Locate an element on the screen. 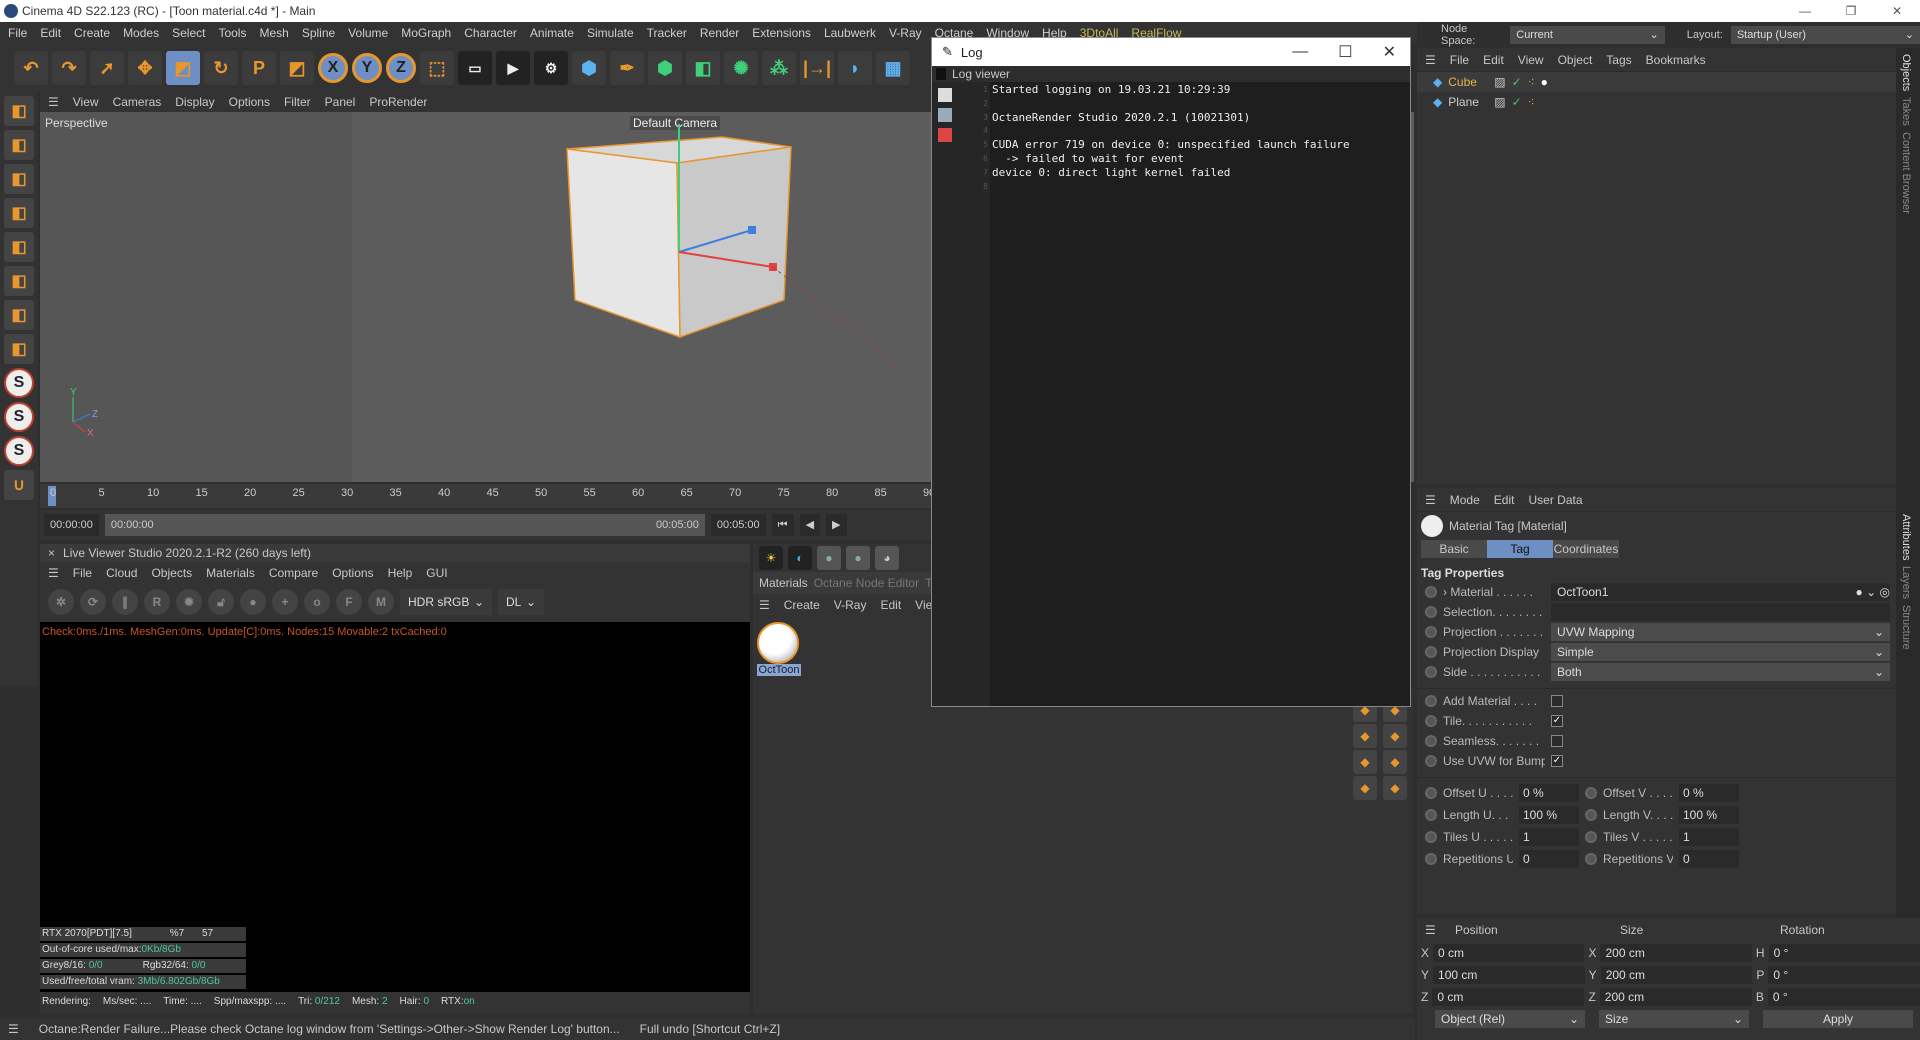 The height and width of the screenshot is (1040, 1920). checkbox is located at coordinates (1557, 741).